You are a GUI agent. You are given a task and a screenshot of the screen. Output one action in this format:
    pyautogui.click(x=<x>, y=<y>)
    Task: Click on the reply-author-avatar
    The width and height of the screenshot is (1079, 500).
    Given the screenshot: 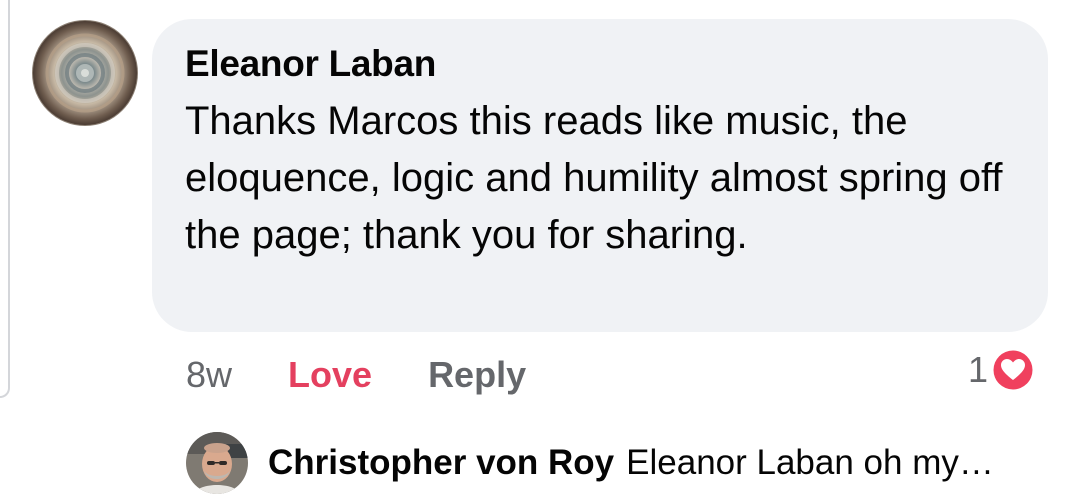 What is the action you would take?
    pyautogui.click(x=217, y=463)
    